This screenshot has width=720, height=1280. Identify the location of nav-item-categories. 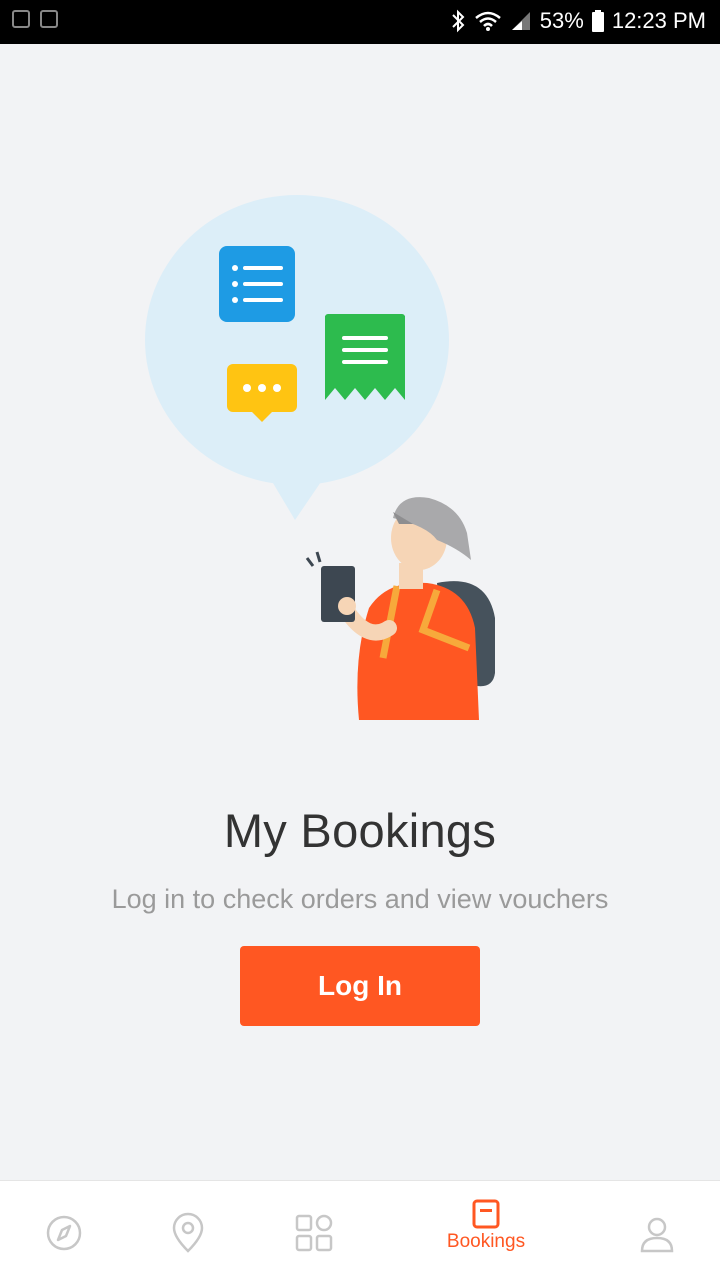
(314, 1230).